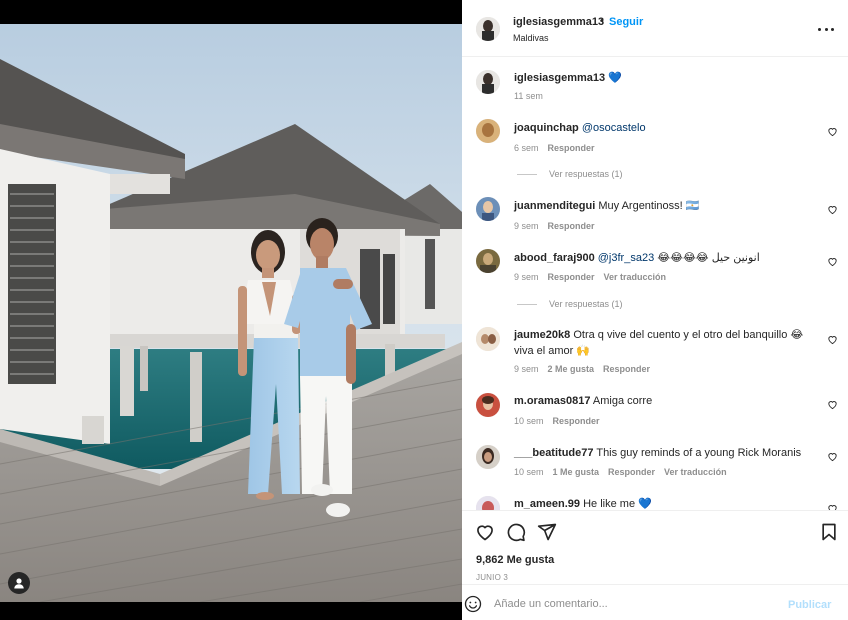 Image resolution: width=848 pixels, height=620 pixels. Describe the element at coordinates (568, 77) in the screenshot. I see `caption-username: iglesiasgemma13 💙` at that location.